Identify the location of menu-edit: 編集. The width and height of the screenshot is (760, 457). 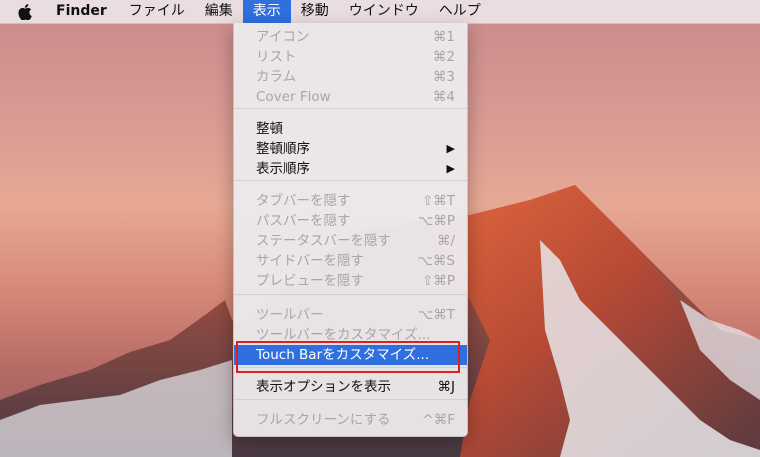
(219, 11).